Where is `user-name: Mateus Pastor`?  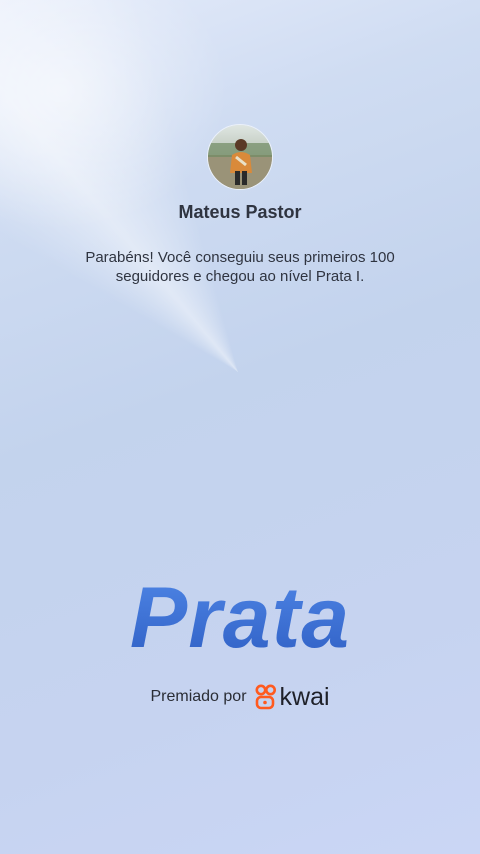
user-name: Mateus Pastor is located at coordinates (240, 212).